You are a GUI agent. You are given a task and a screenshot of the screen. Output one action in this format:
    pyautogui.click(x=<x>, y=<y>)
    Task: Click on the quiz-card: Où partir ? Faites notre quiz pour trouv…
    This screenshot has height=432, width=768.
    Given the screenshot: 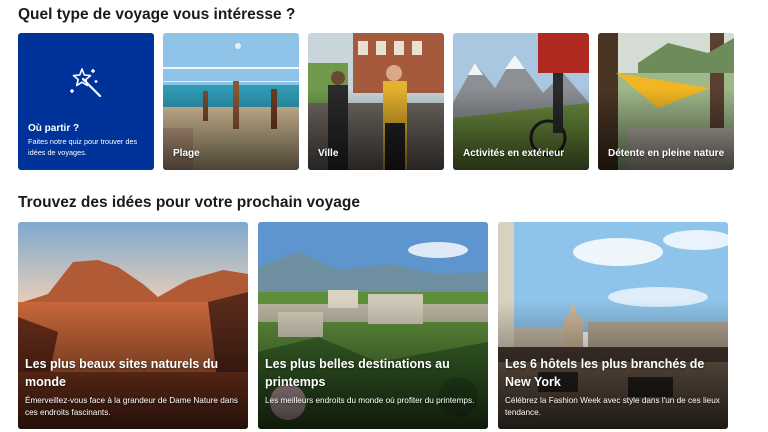 What is the action you would take?
    pyautogui.click(x=86, y=101)
    